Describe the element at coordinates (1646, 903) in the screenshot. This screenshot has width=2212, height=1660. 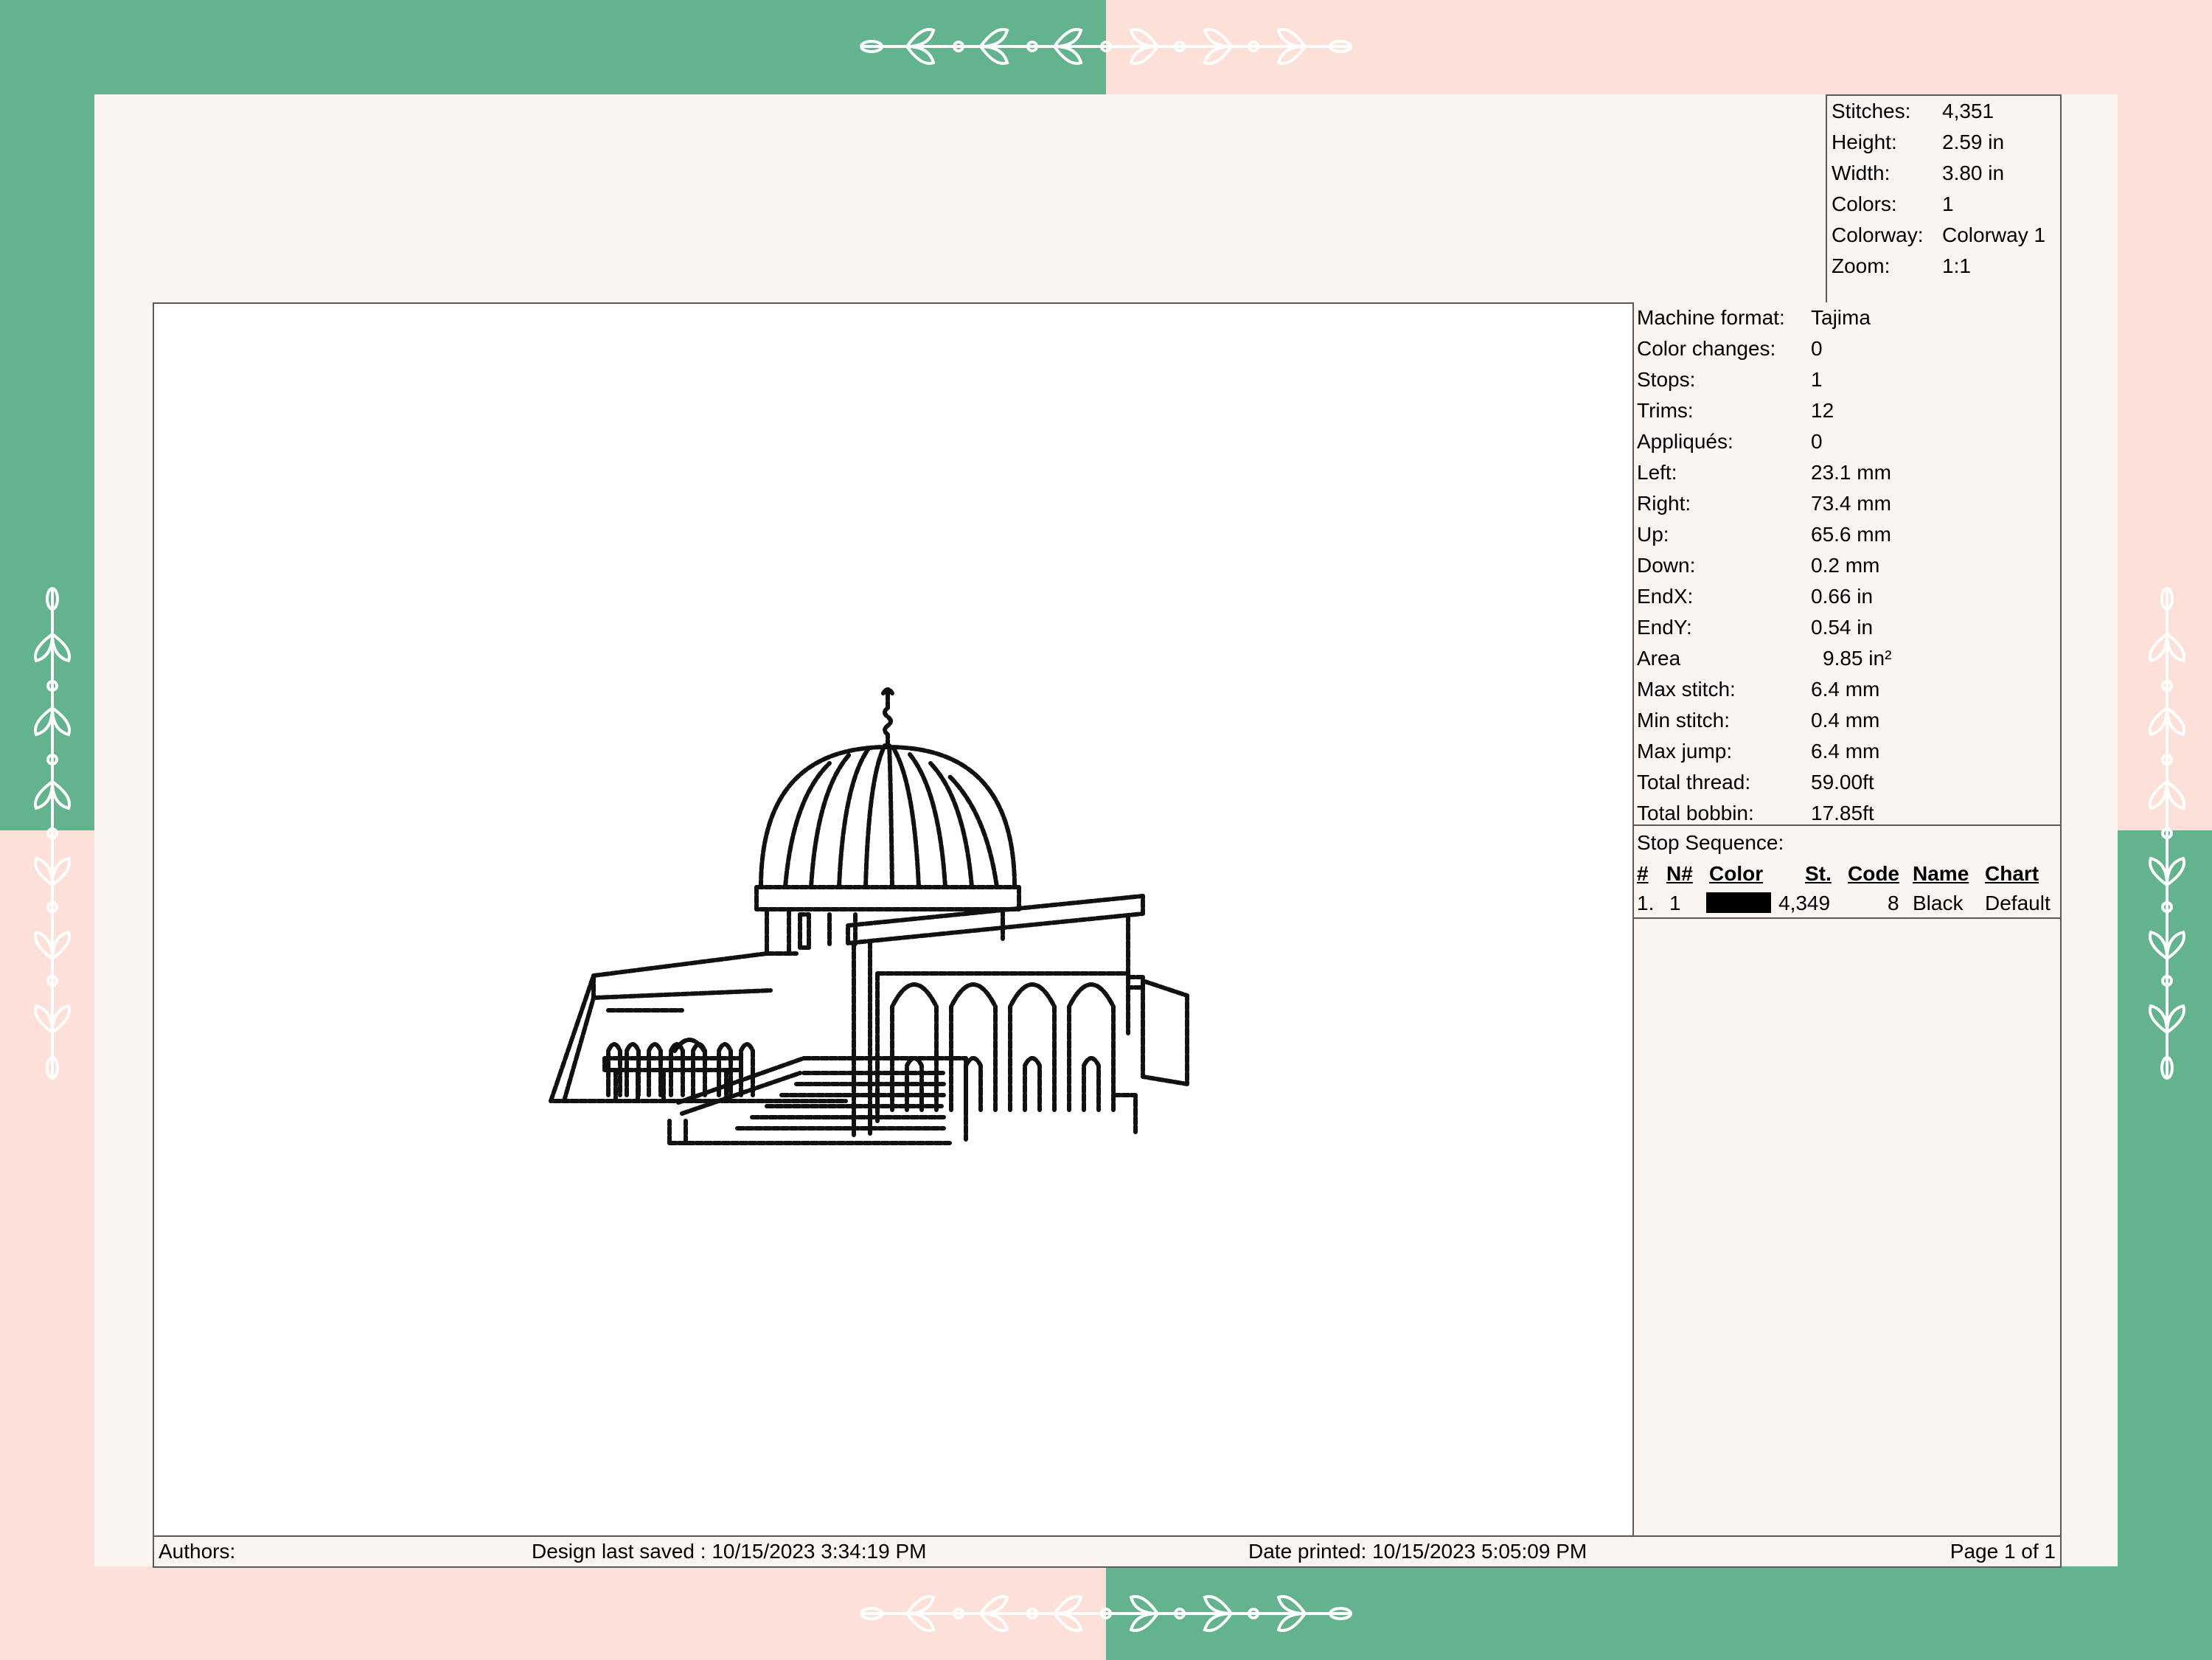
I see `stop-row-num: 1.` at that location.